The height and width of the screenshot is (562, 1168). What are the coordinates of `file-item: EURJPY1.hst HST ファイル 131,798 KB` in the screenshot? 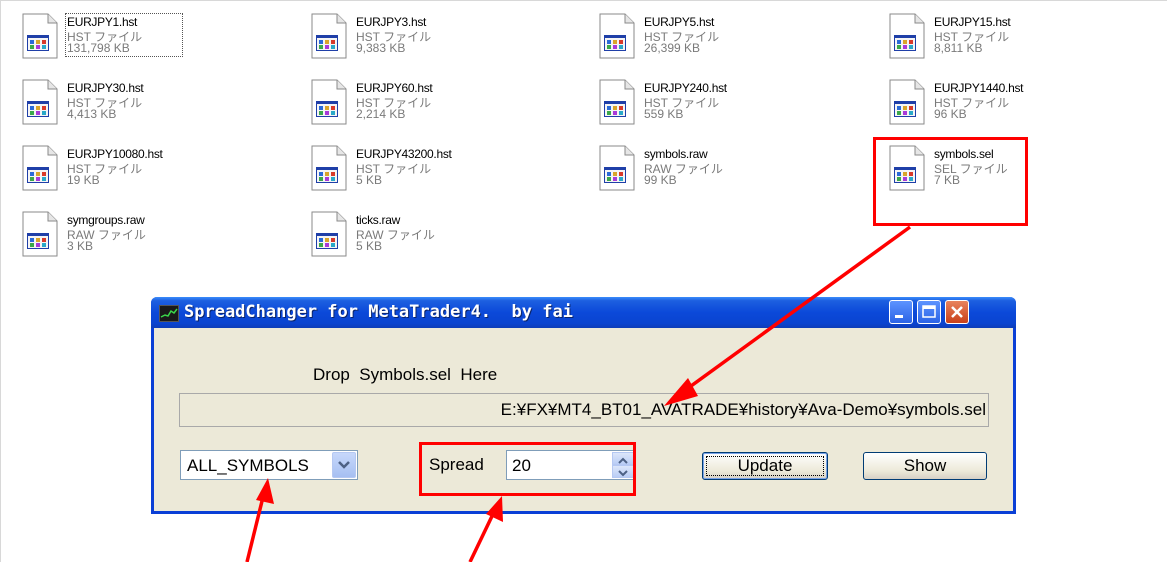 It's located at (146, 41).